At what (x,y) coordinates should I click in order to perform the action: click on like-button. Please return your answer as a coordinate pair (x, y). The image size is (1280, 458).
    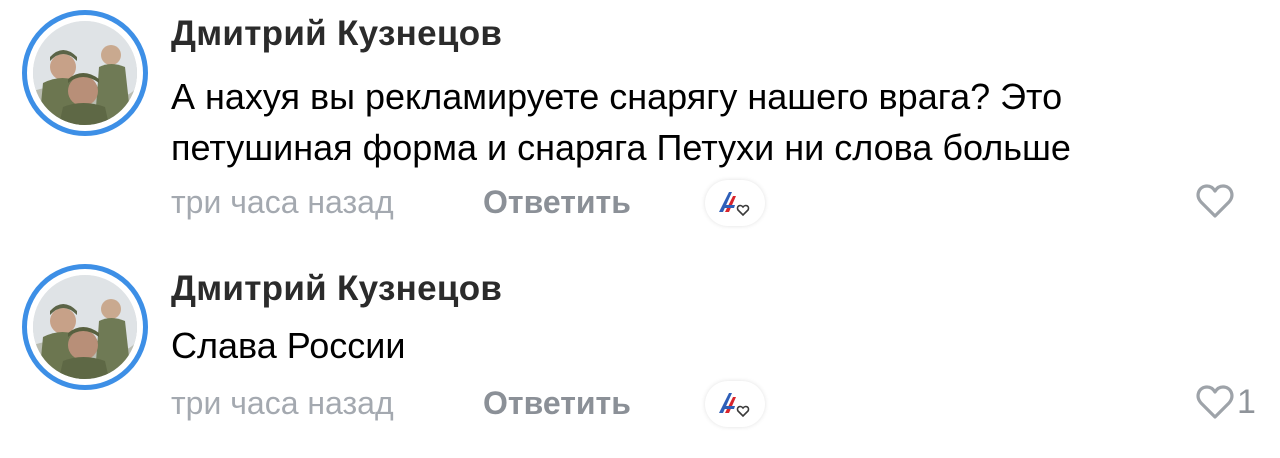
    Looking at the image, I should click on (1215, 203).